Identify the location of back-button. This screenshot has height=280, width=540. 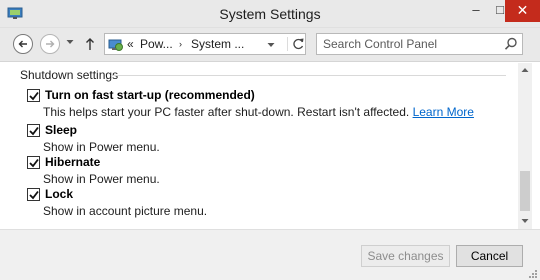
(23, 44).